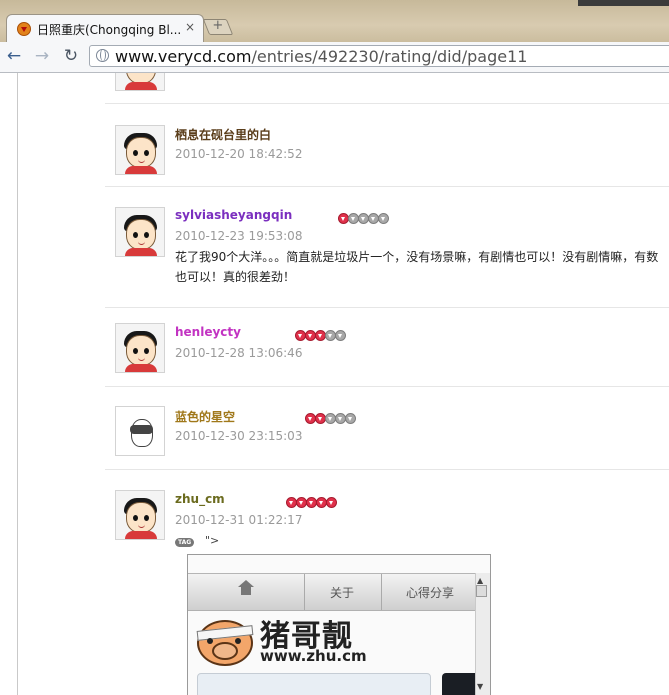 The height and width of the screenshot is (695, 669). What do you see at coordinates (223, 134) in the screenshot?
I see `username-link: 栖息在砚台里的白` at bounding box center [223, 134].